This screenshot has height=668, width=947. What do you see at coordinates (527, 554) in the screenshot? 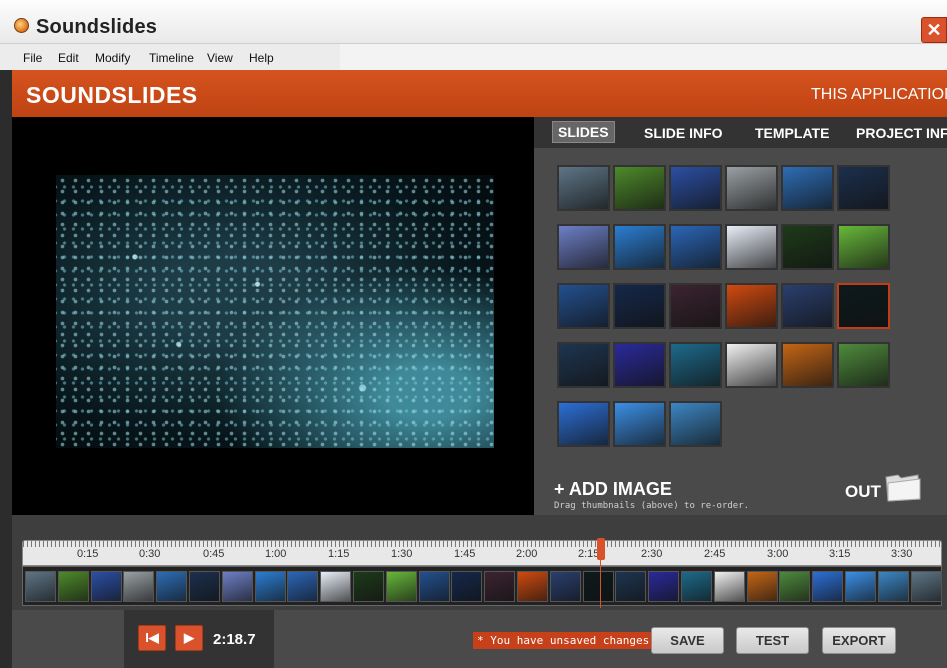
I see `time-label: 2:00` at bounding box center [527, 554].